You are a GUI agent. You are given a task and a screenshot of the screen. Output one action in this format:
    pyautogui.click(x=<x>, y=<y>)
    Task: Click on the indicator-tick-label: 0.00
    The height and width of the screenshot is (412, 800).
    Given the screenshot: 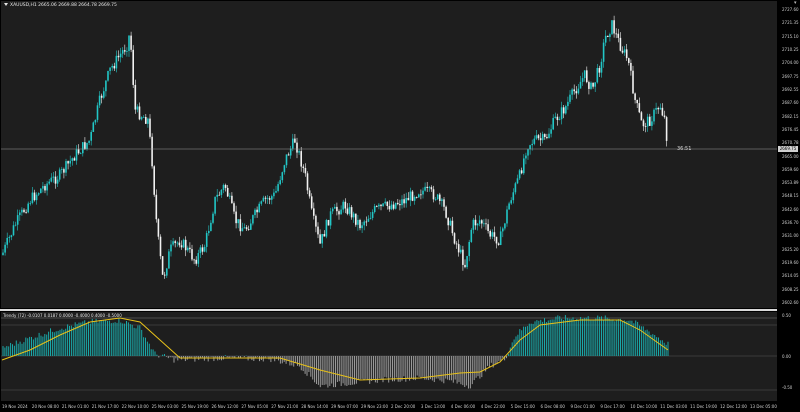 What is the action you would take?
    pyautogui.click(x=786, y=356)
    